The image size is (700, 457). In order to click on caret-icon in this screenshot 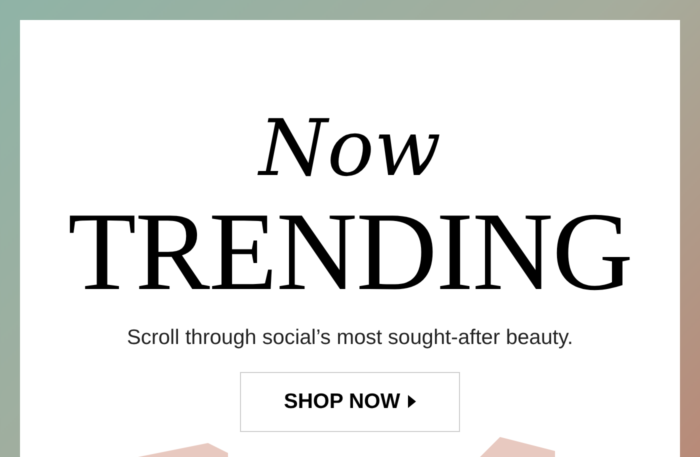, I will do `click(412, 401)`.